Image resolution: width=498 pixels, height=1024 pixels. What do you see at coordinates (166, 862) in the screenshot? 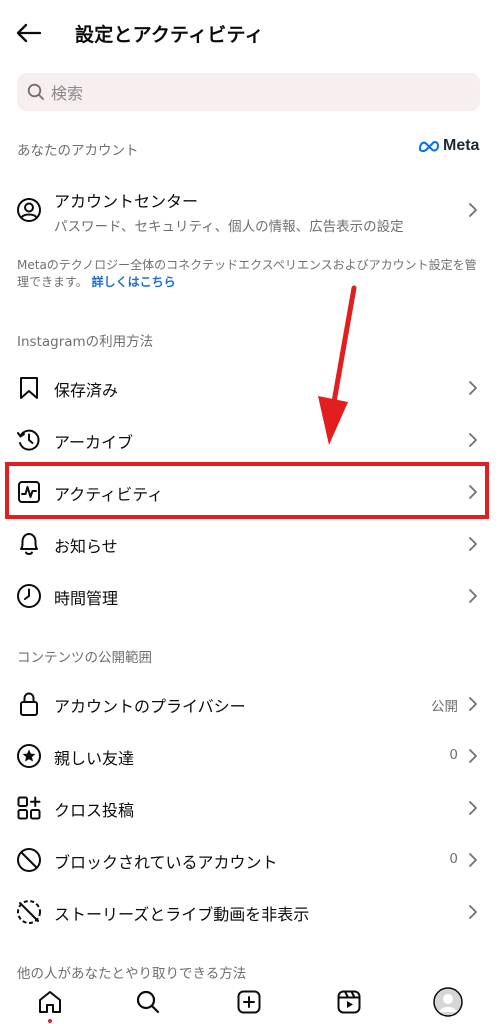
I see `menu-label: ブロックされているアカウント` at bounding box center [166, 862].